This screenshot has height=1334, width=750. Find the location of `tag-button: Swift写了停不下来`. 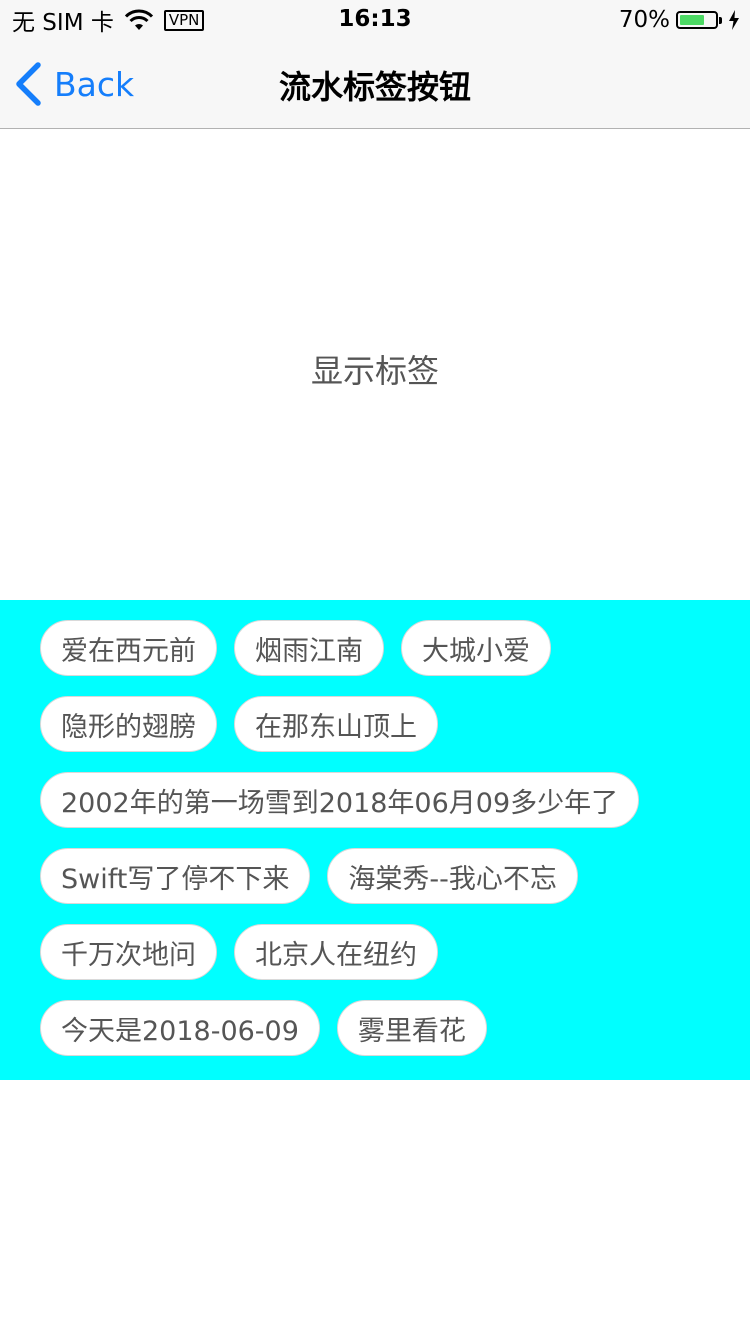

tag-button: Swift写了停不下来 is located at coordinates (175, 876).